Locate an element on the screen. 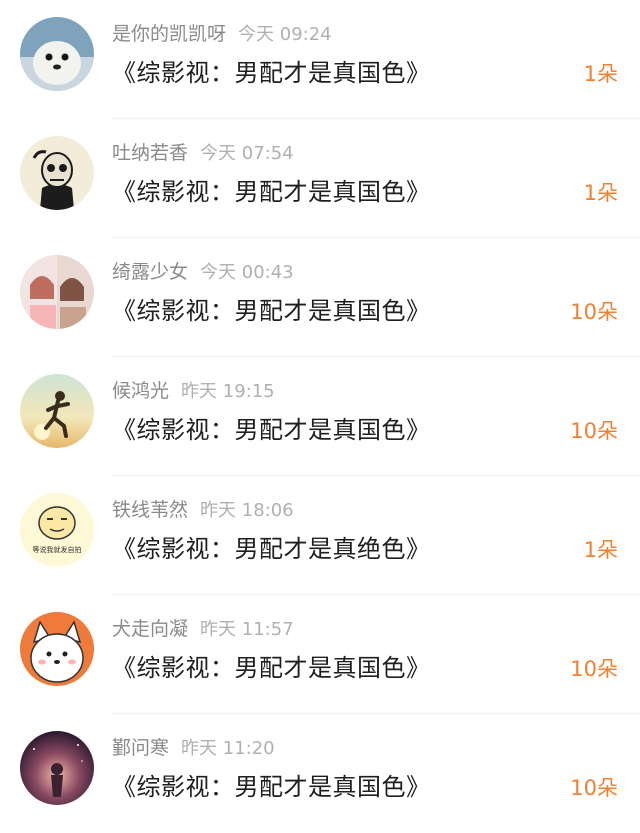  meta: 铁线苇然 昨天 18:06 is located at coordinates (203, 510).